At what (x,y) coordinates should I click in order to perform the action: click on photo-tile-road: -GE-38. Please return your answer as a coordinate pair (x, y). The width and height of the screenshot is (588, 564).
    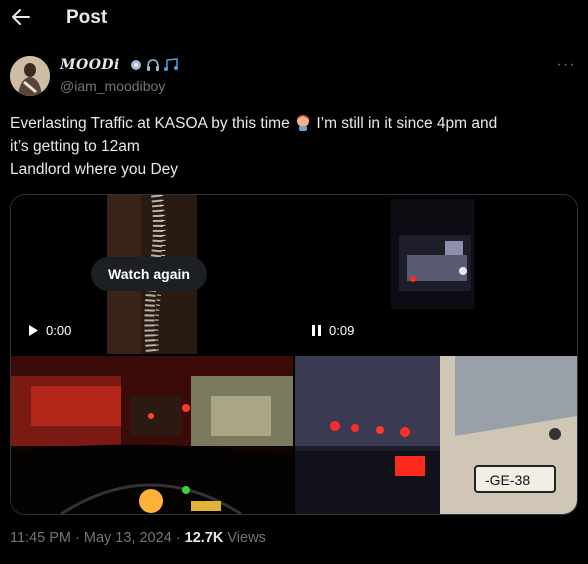
    Looking at the image, I should click on (436, 435).